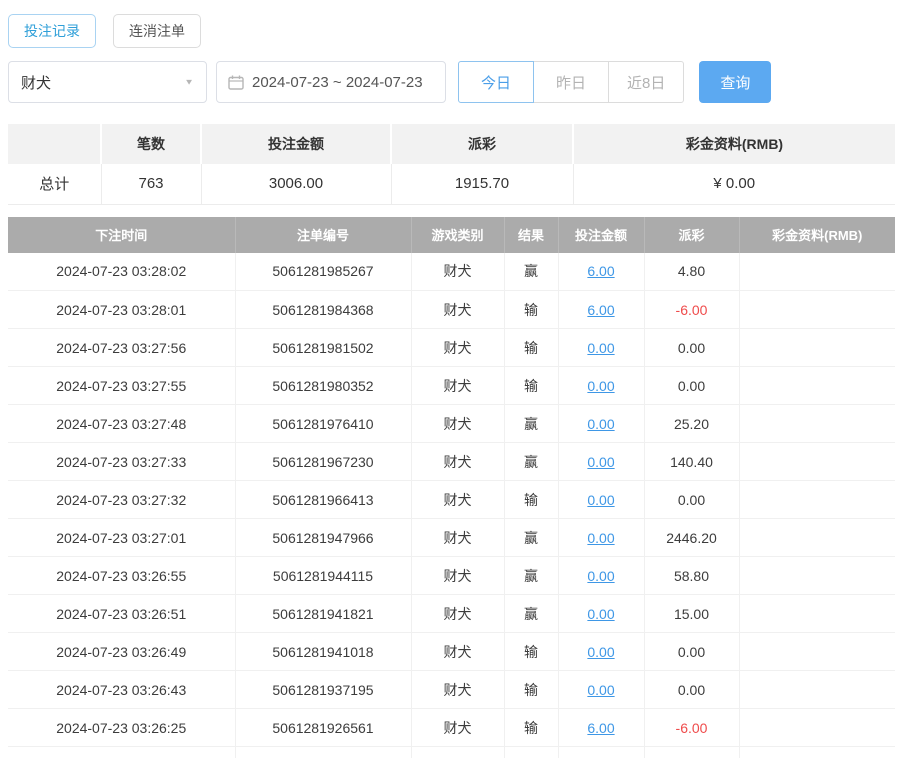 Image resolution: width=903 pixels, height=758 pixels. I want to click on last-8-days-button: 近8日, so click(646, 82).